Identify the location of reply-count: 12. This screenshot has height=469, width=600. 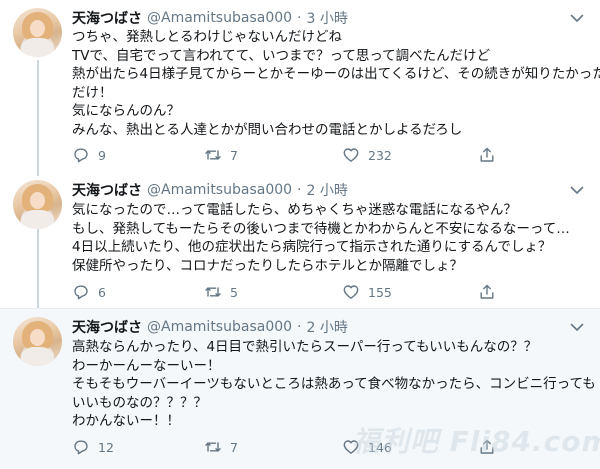
(106, 447).